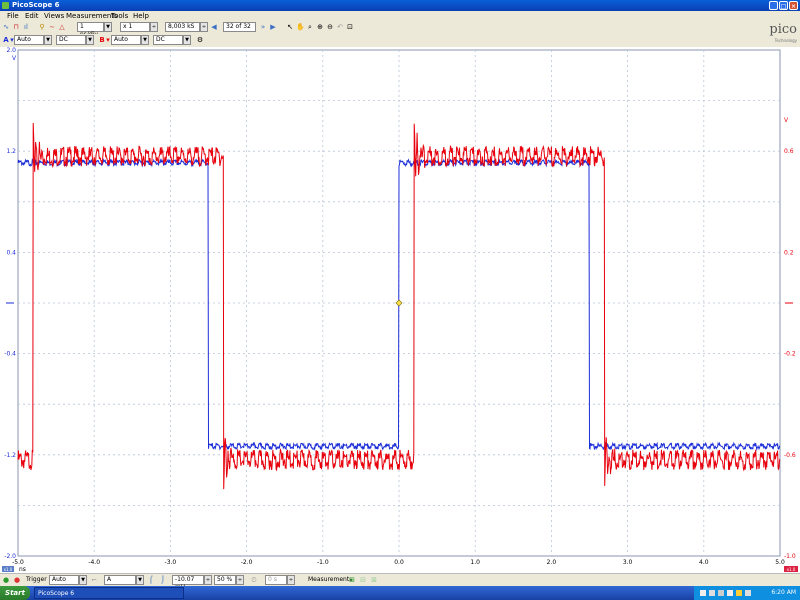 This screenshot has width=800, height=600. What do you see at coordinates (780, 562) in the screenshot?
I see `x-tick-label: 5.0` at bounding box center [780, 562].